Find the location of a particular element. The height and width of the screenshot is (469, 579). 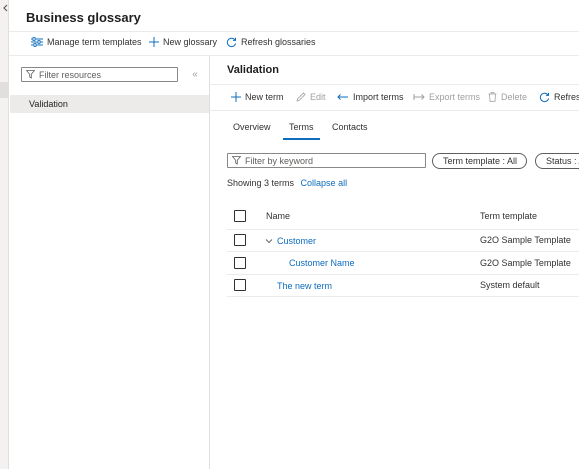

new-glossary-button: New glossary is located at coordinates (183, 42).